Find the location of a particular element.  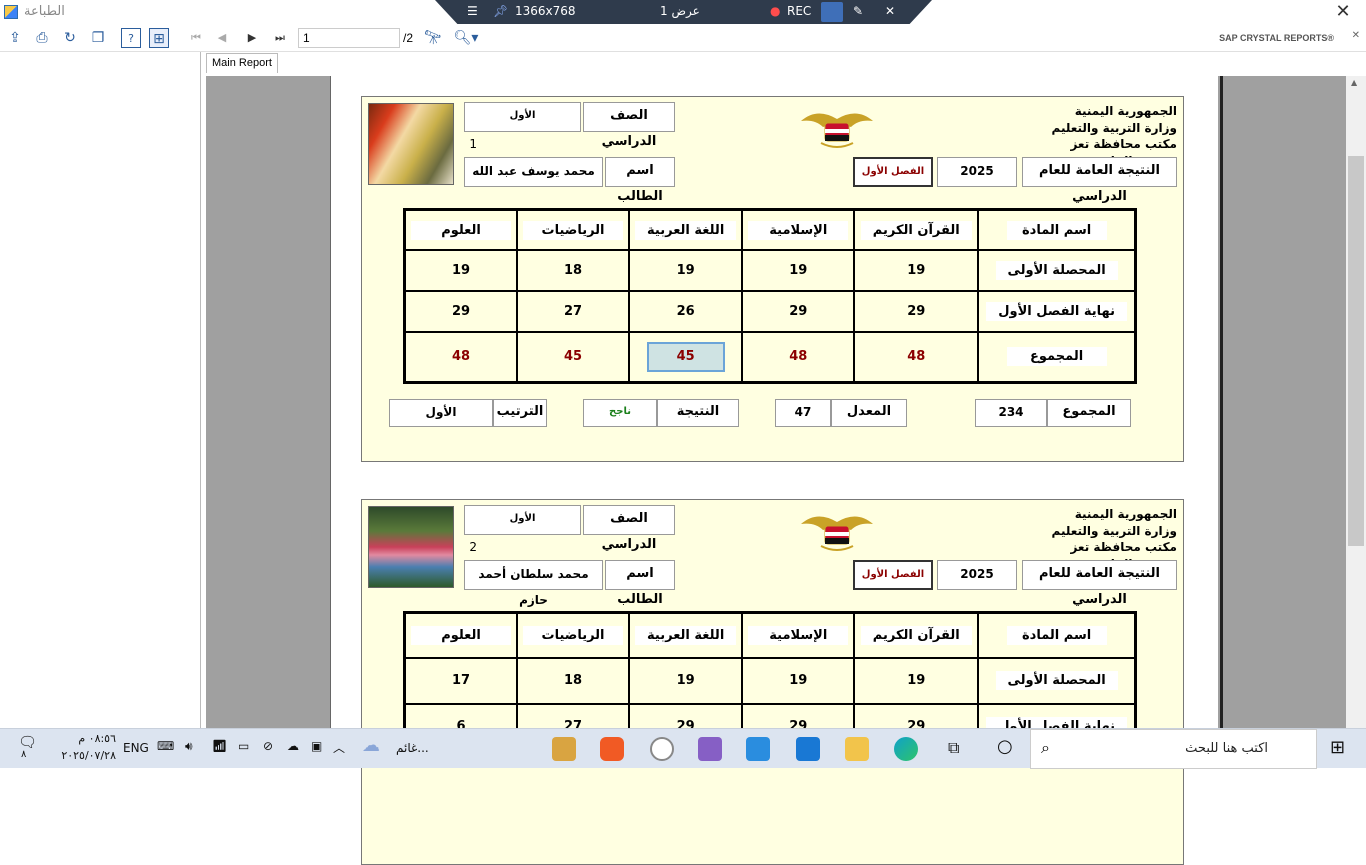

cortana-icon: ○ is located at coordinates (1005, 746).